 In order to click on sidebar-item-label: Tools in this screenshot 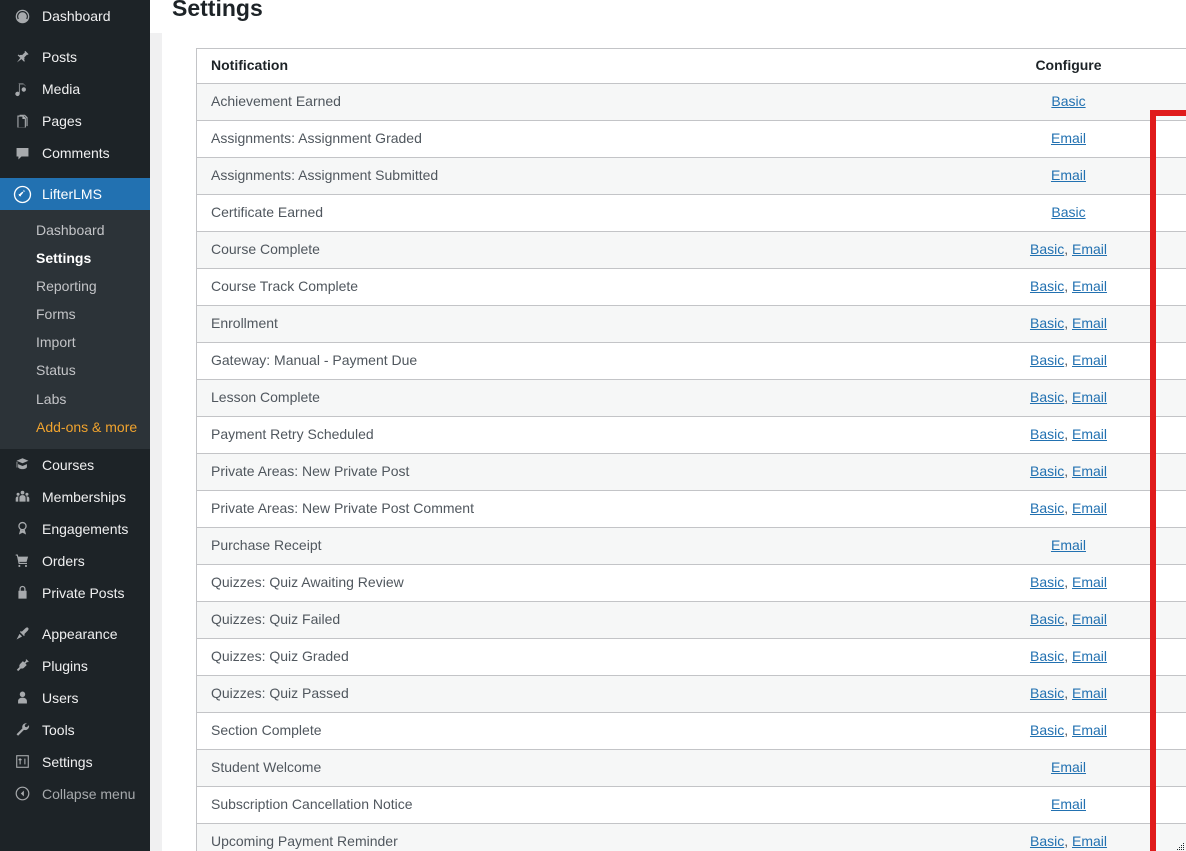, I will do `click(58, 729)`.